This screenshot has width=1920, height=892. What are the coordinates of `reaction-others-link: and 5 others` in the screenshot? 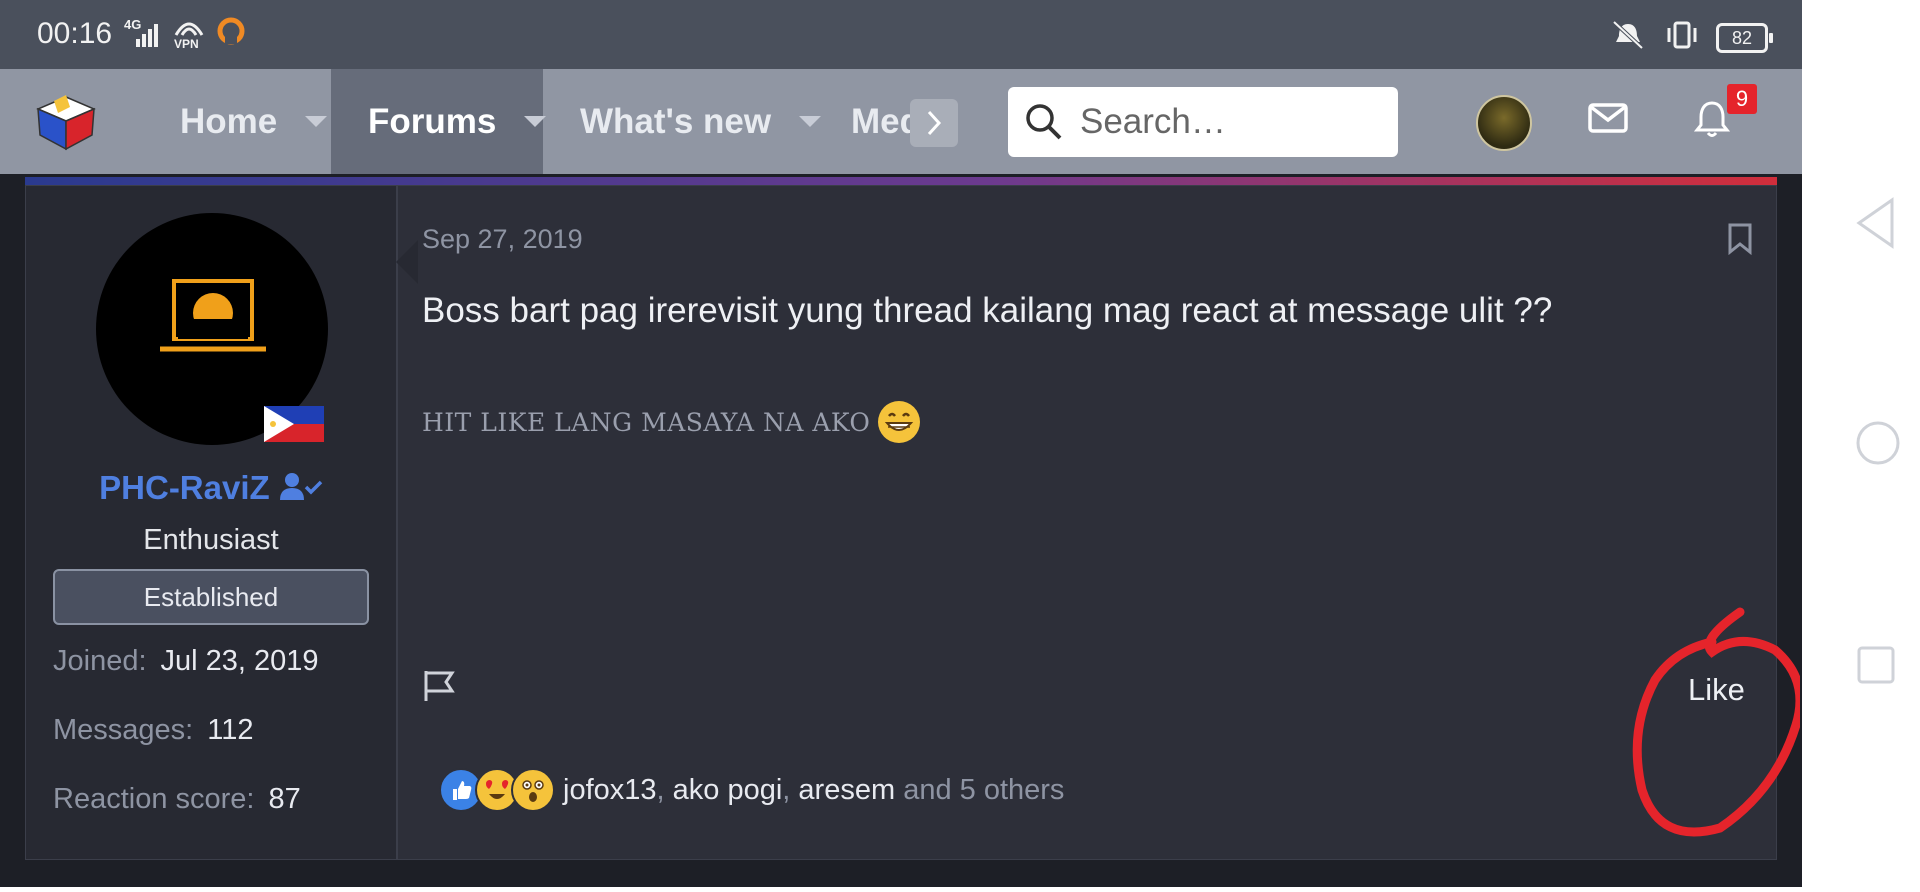 It's located at (983, 790).